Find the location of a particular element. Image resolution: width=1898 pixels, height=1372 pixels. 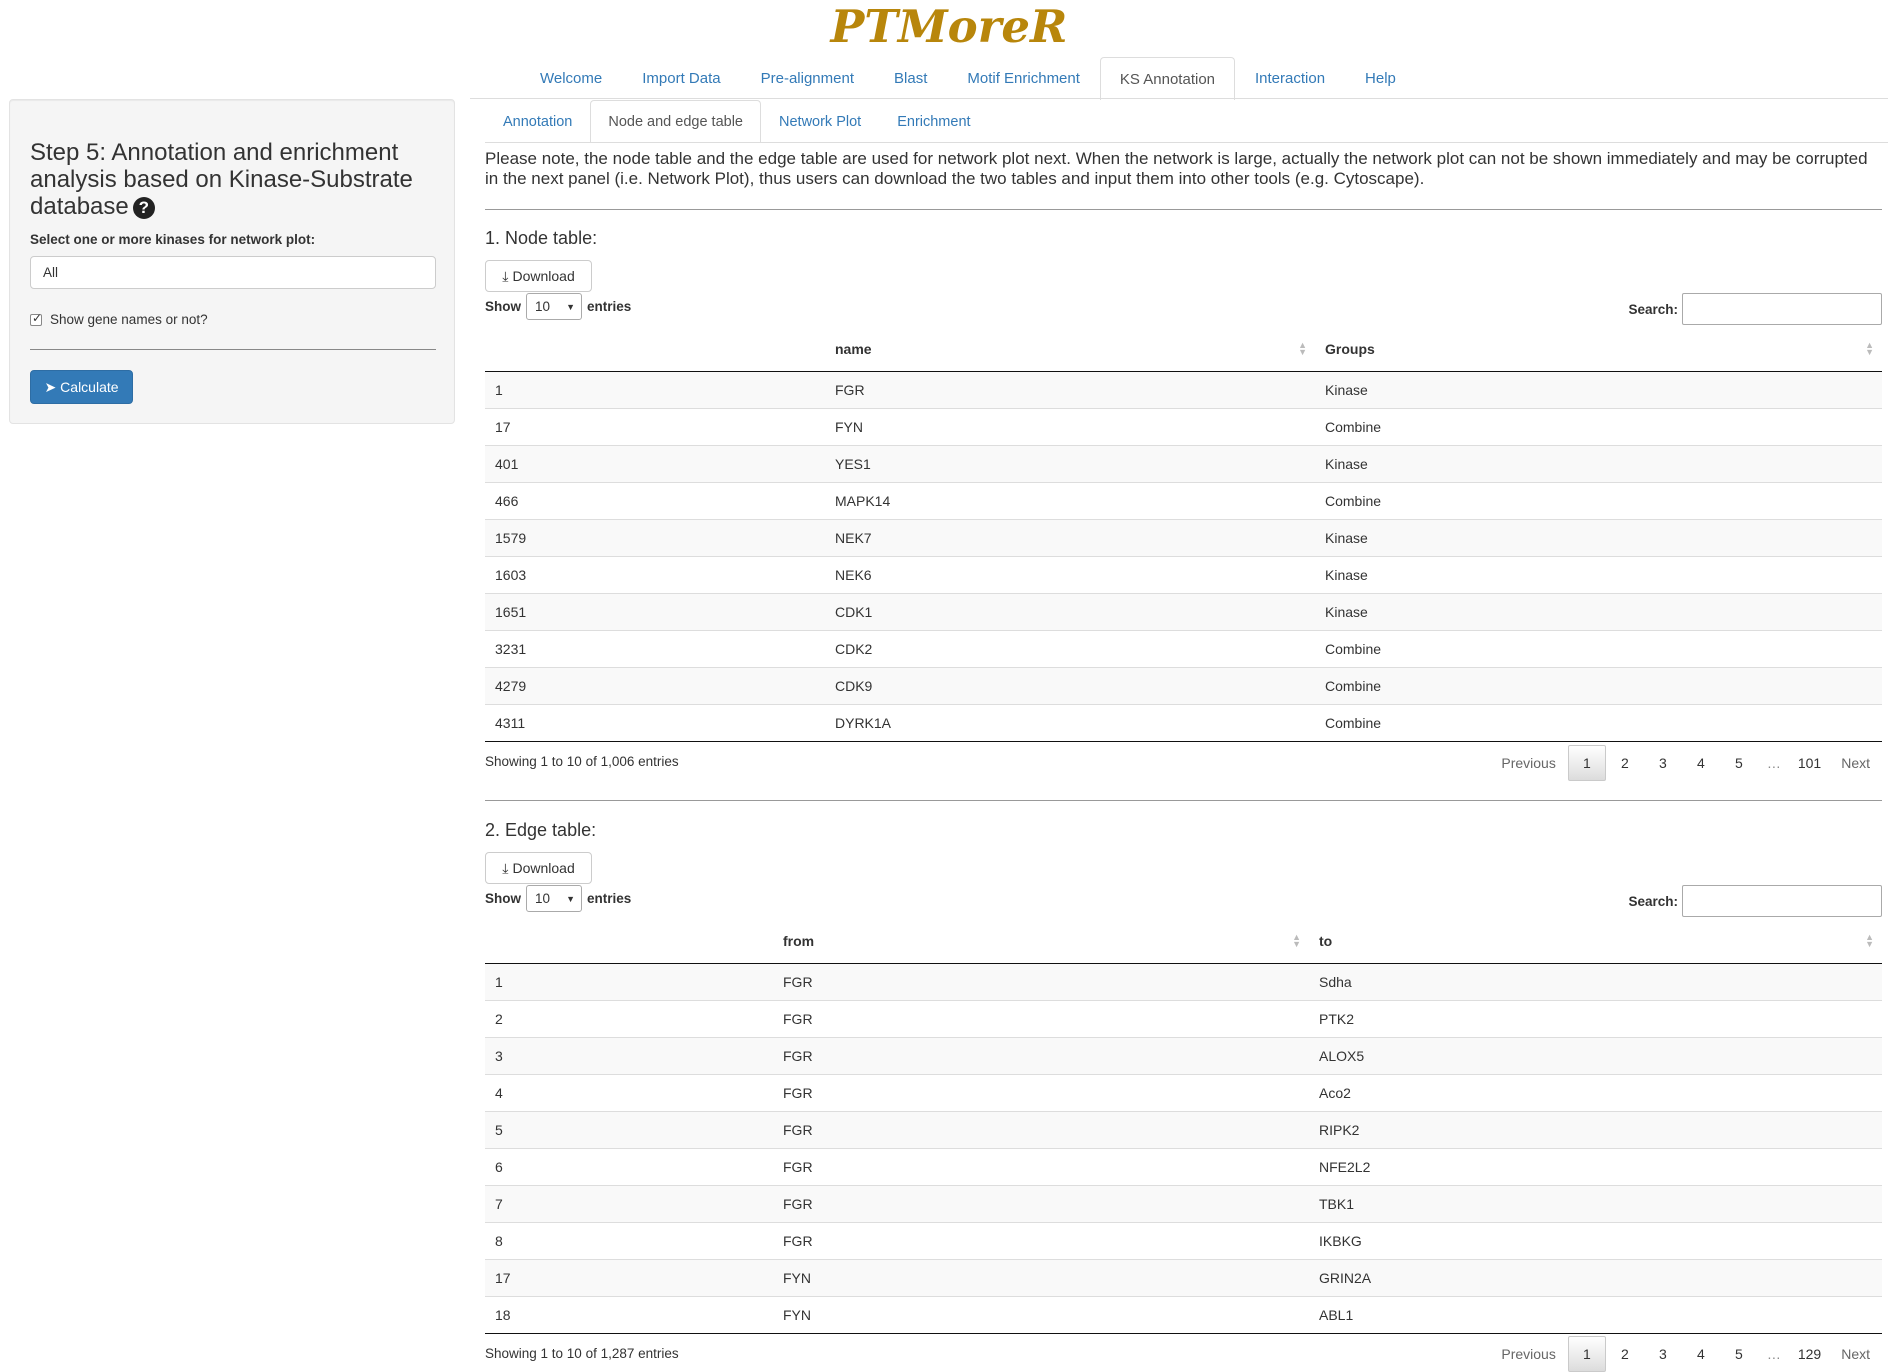

table-row: 3231 CDK2 Combine is located at coordinates (1183, 648).